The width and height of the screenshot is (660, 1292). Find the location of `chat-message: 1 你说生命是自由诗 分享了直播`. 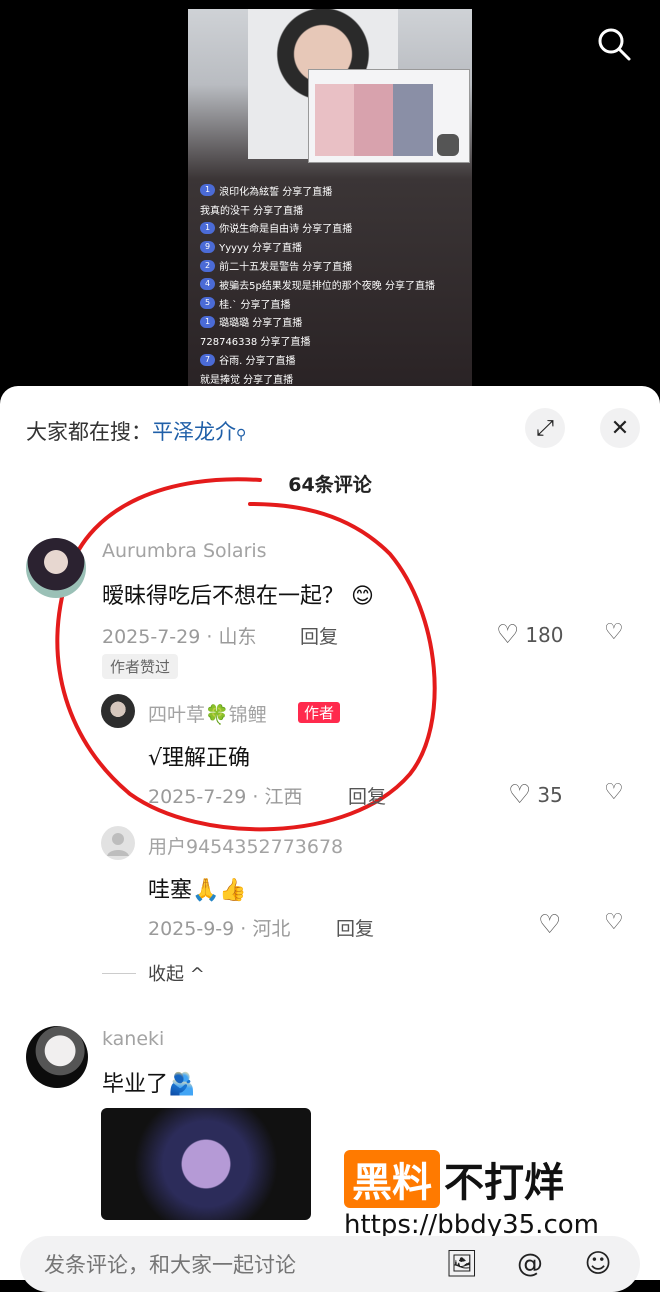

chat-message: 1 你说生命是自由诗 分享了直播 is located at coordinates (335, 228).